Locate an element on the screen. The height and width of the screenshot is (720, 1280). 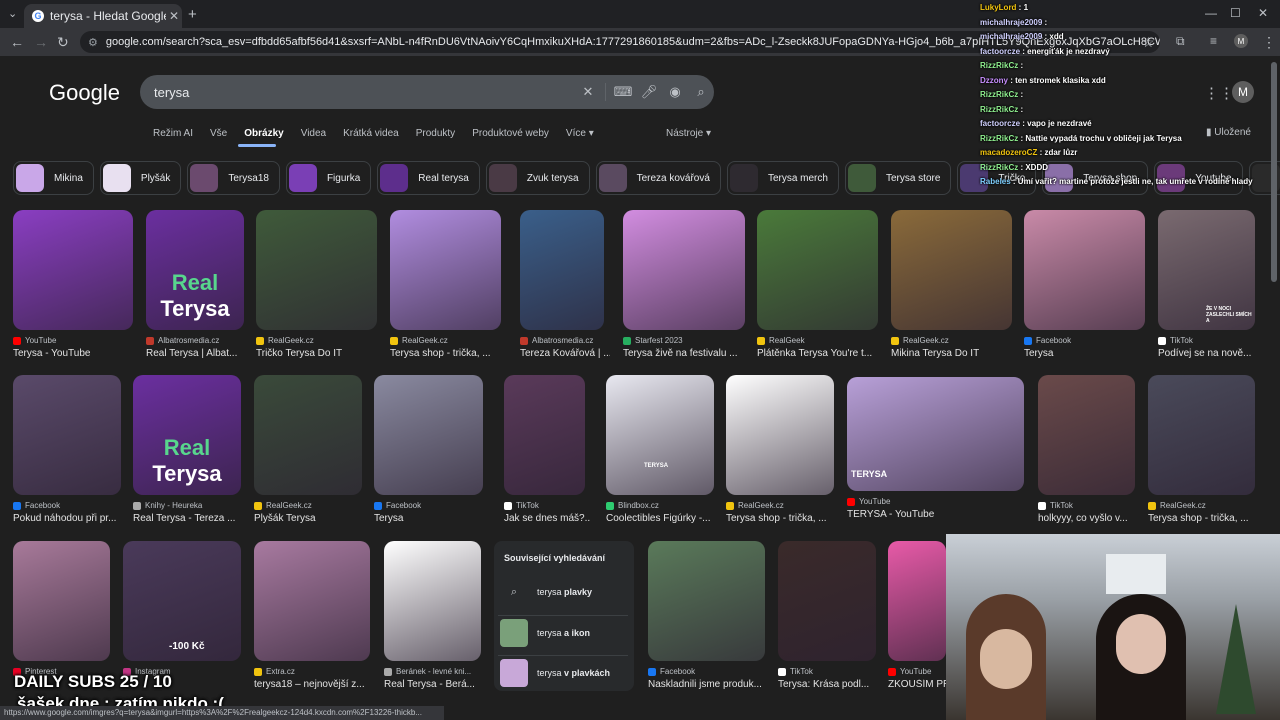
chip-0: Mikina is located at coordinates (53, 178).